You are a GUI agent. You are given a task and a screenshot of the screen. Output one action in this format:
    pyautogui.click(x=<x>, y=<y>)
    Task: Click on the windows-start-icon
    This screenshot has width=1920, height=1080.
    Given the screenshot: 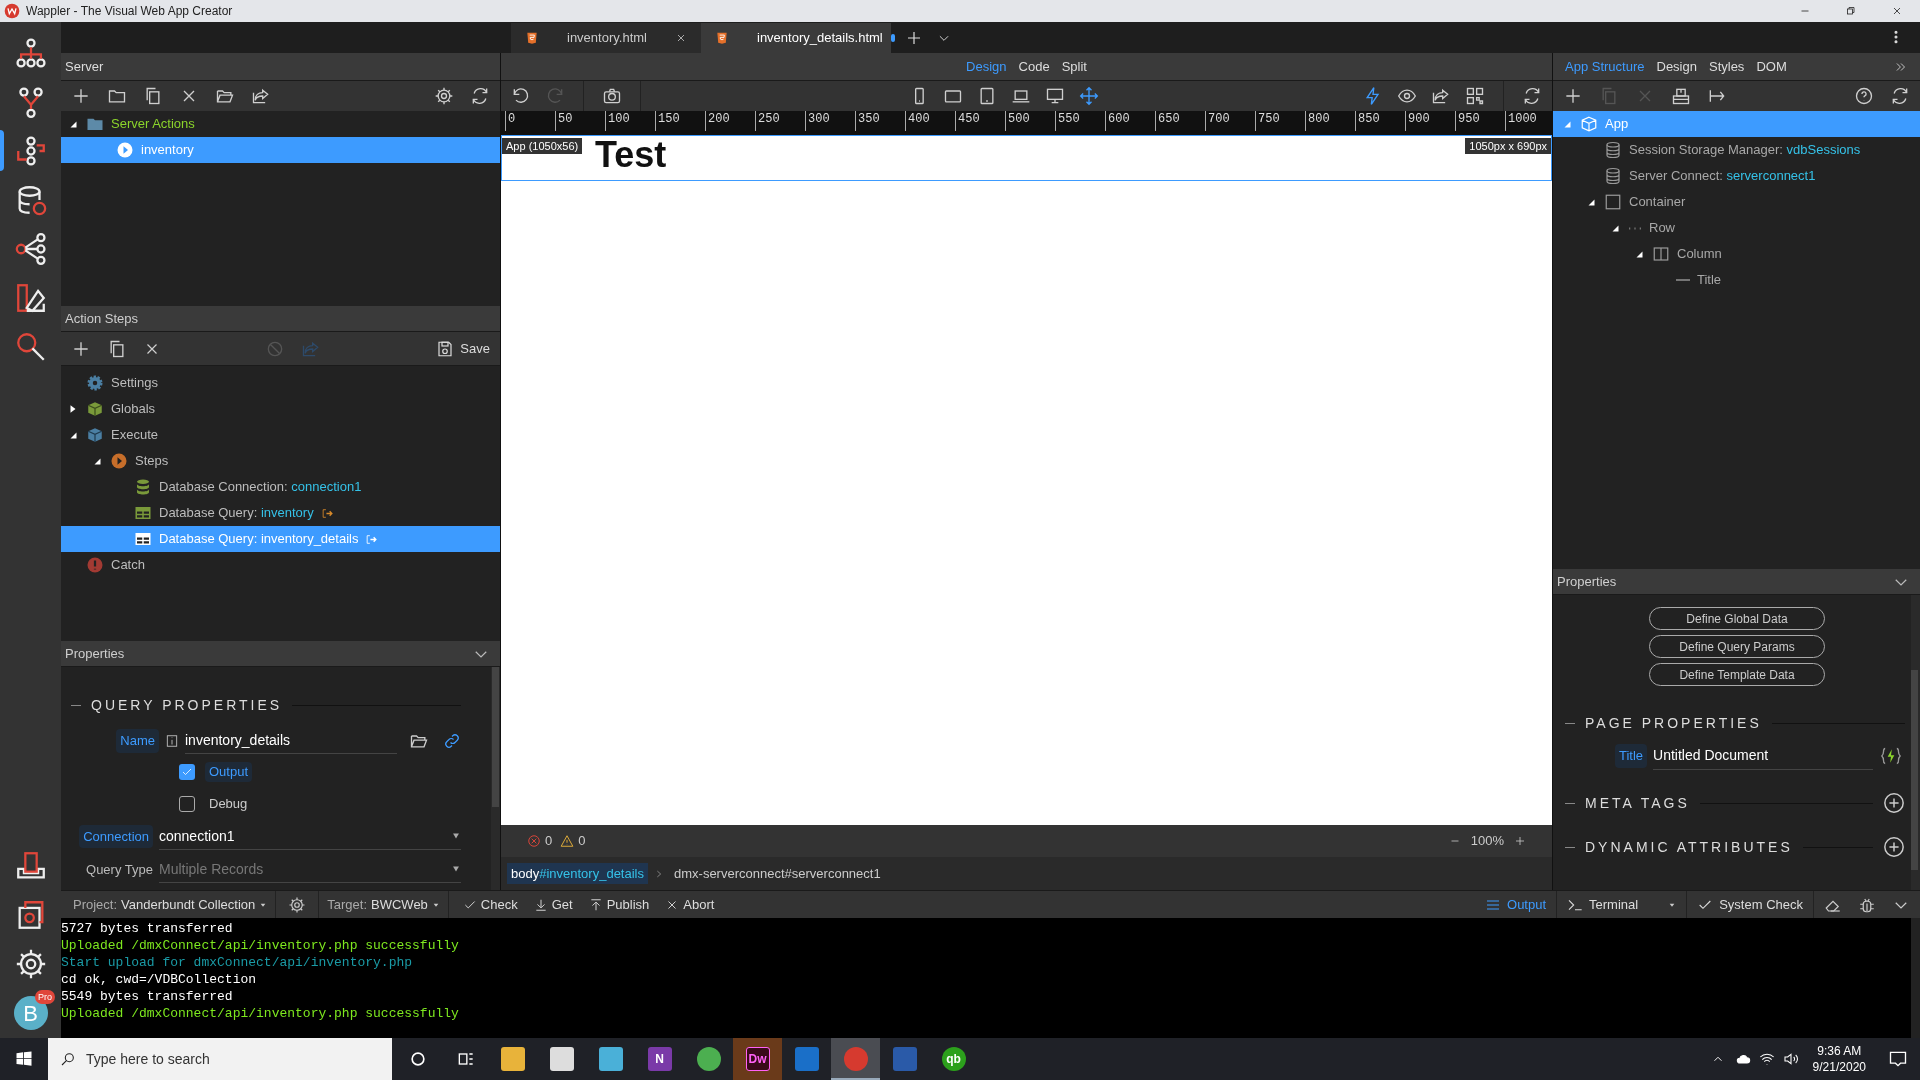 What is the action you would take?
    pyautogui.click(x=24, y=1059)
    